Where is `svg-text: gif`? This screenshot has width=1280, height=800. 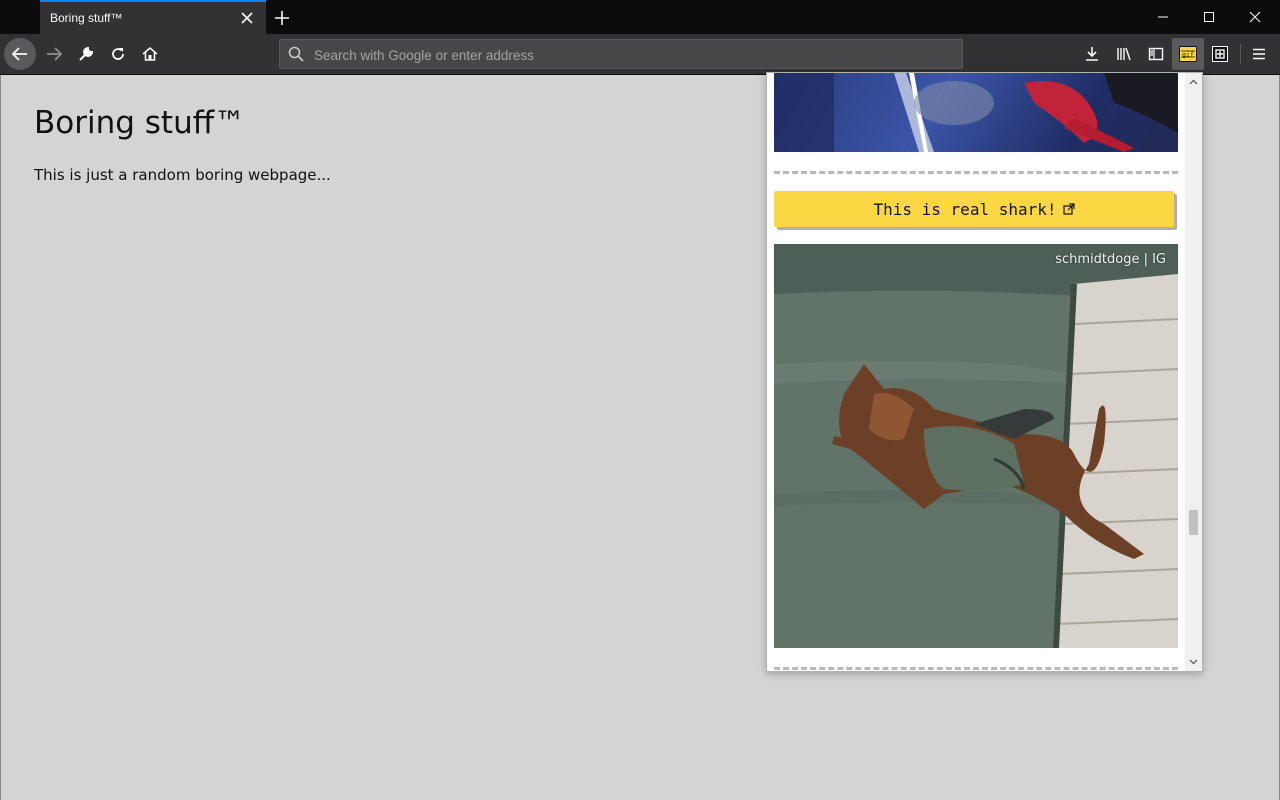
svg-text: gif is located at coordinates (1188, 55).